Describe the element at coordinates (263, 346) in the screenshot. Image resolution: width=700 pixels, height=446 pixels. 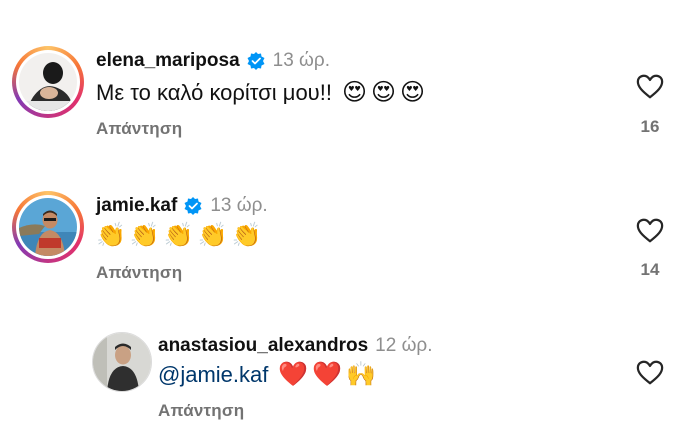
I see `username: anastasiou_alexandros` at that location.